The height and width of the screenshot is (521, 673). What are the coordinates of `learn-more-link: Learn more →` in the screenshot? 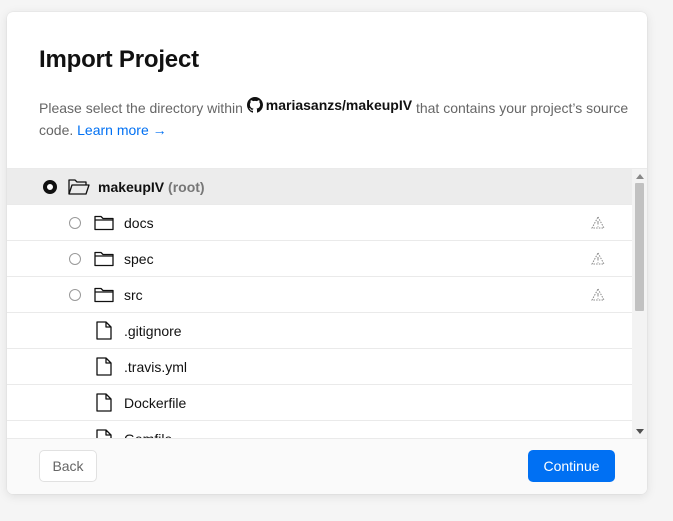 It's located at (121, 130).